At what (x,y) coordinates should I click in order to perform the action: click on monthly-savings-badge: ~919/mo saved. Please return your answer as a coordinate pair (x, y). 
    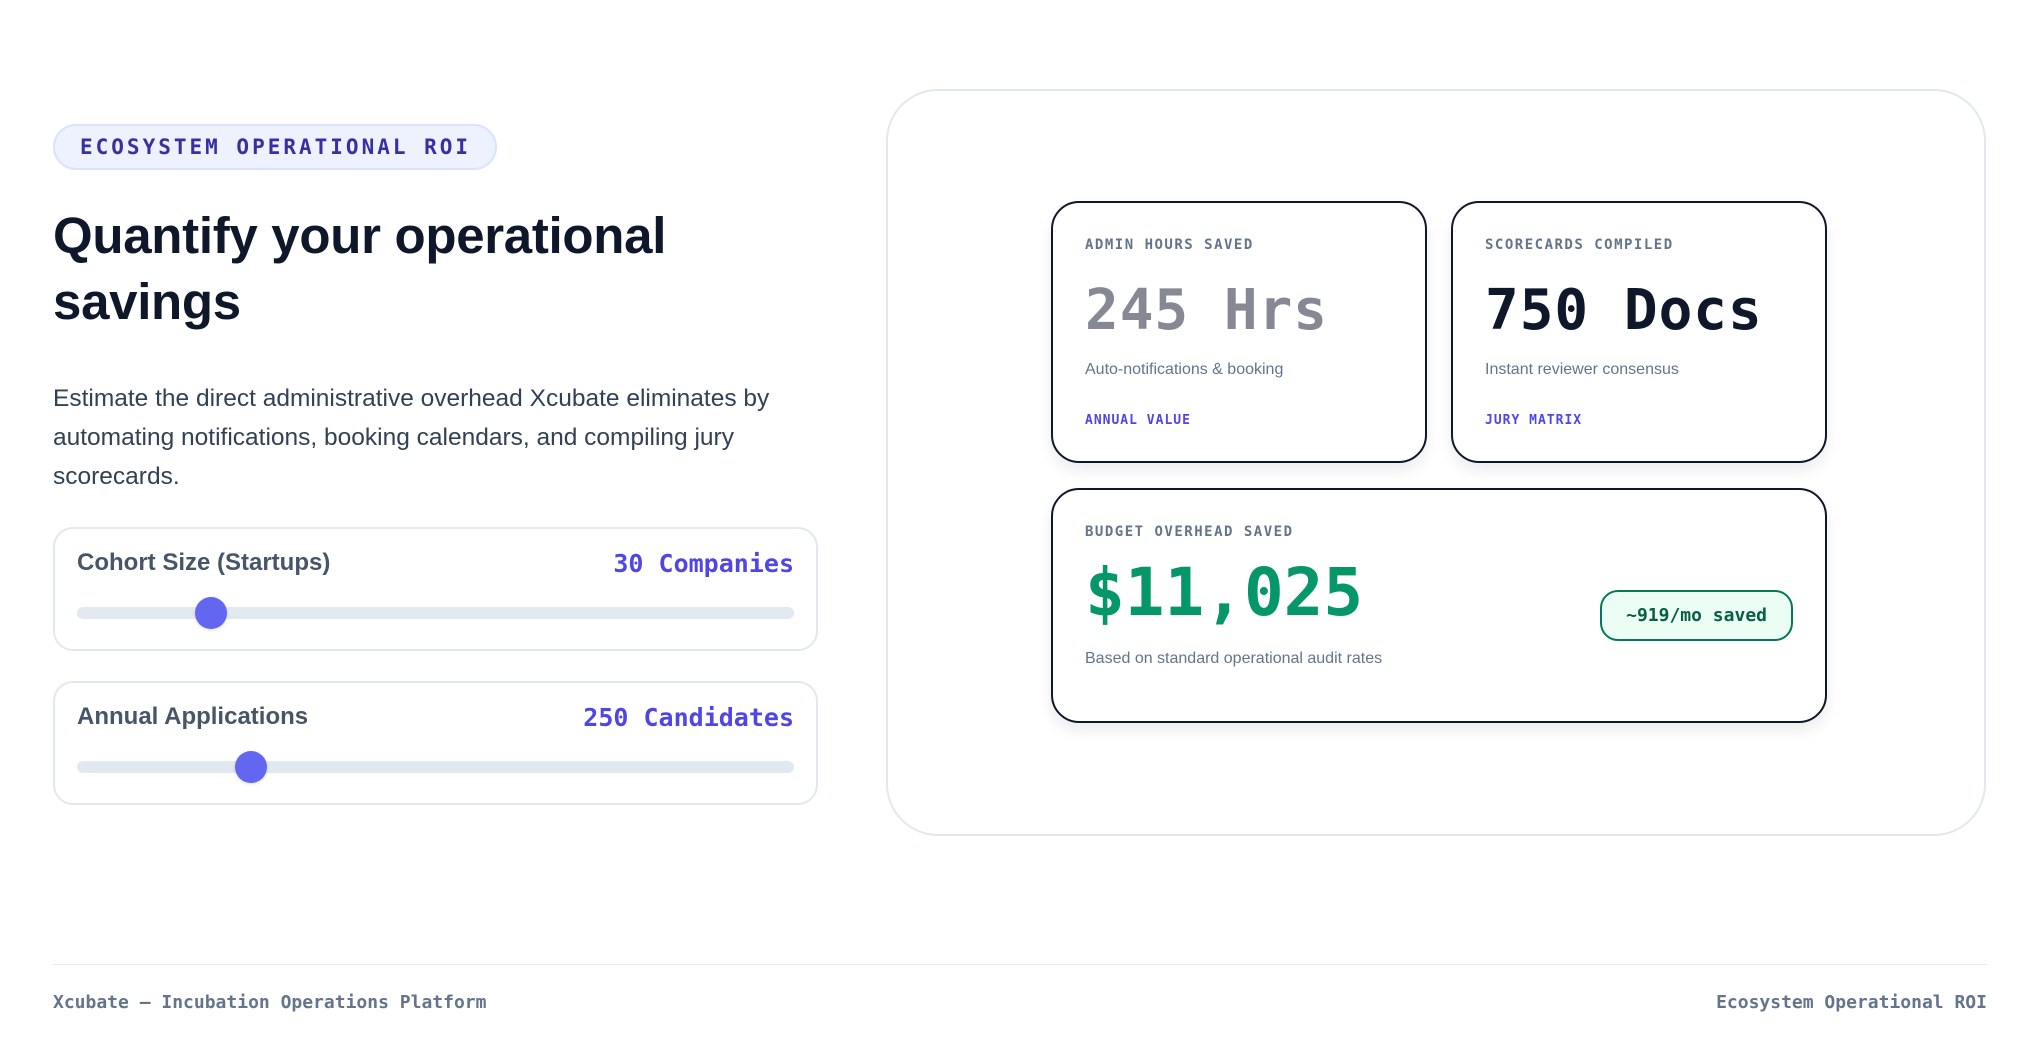
    Looking at the image, I should click on (1696, 615).